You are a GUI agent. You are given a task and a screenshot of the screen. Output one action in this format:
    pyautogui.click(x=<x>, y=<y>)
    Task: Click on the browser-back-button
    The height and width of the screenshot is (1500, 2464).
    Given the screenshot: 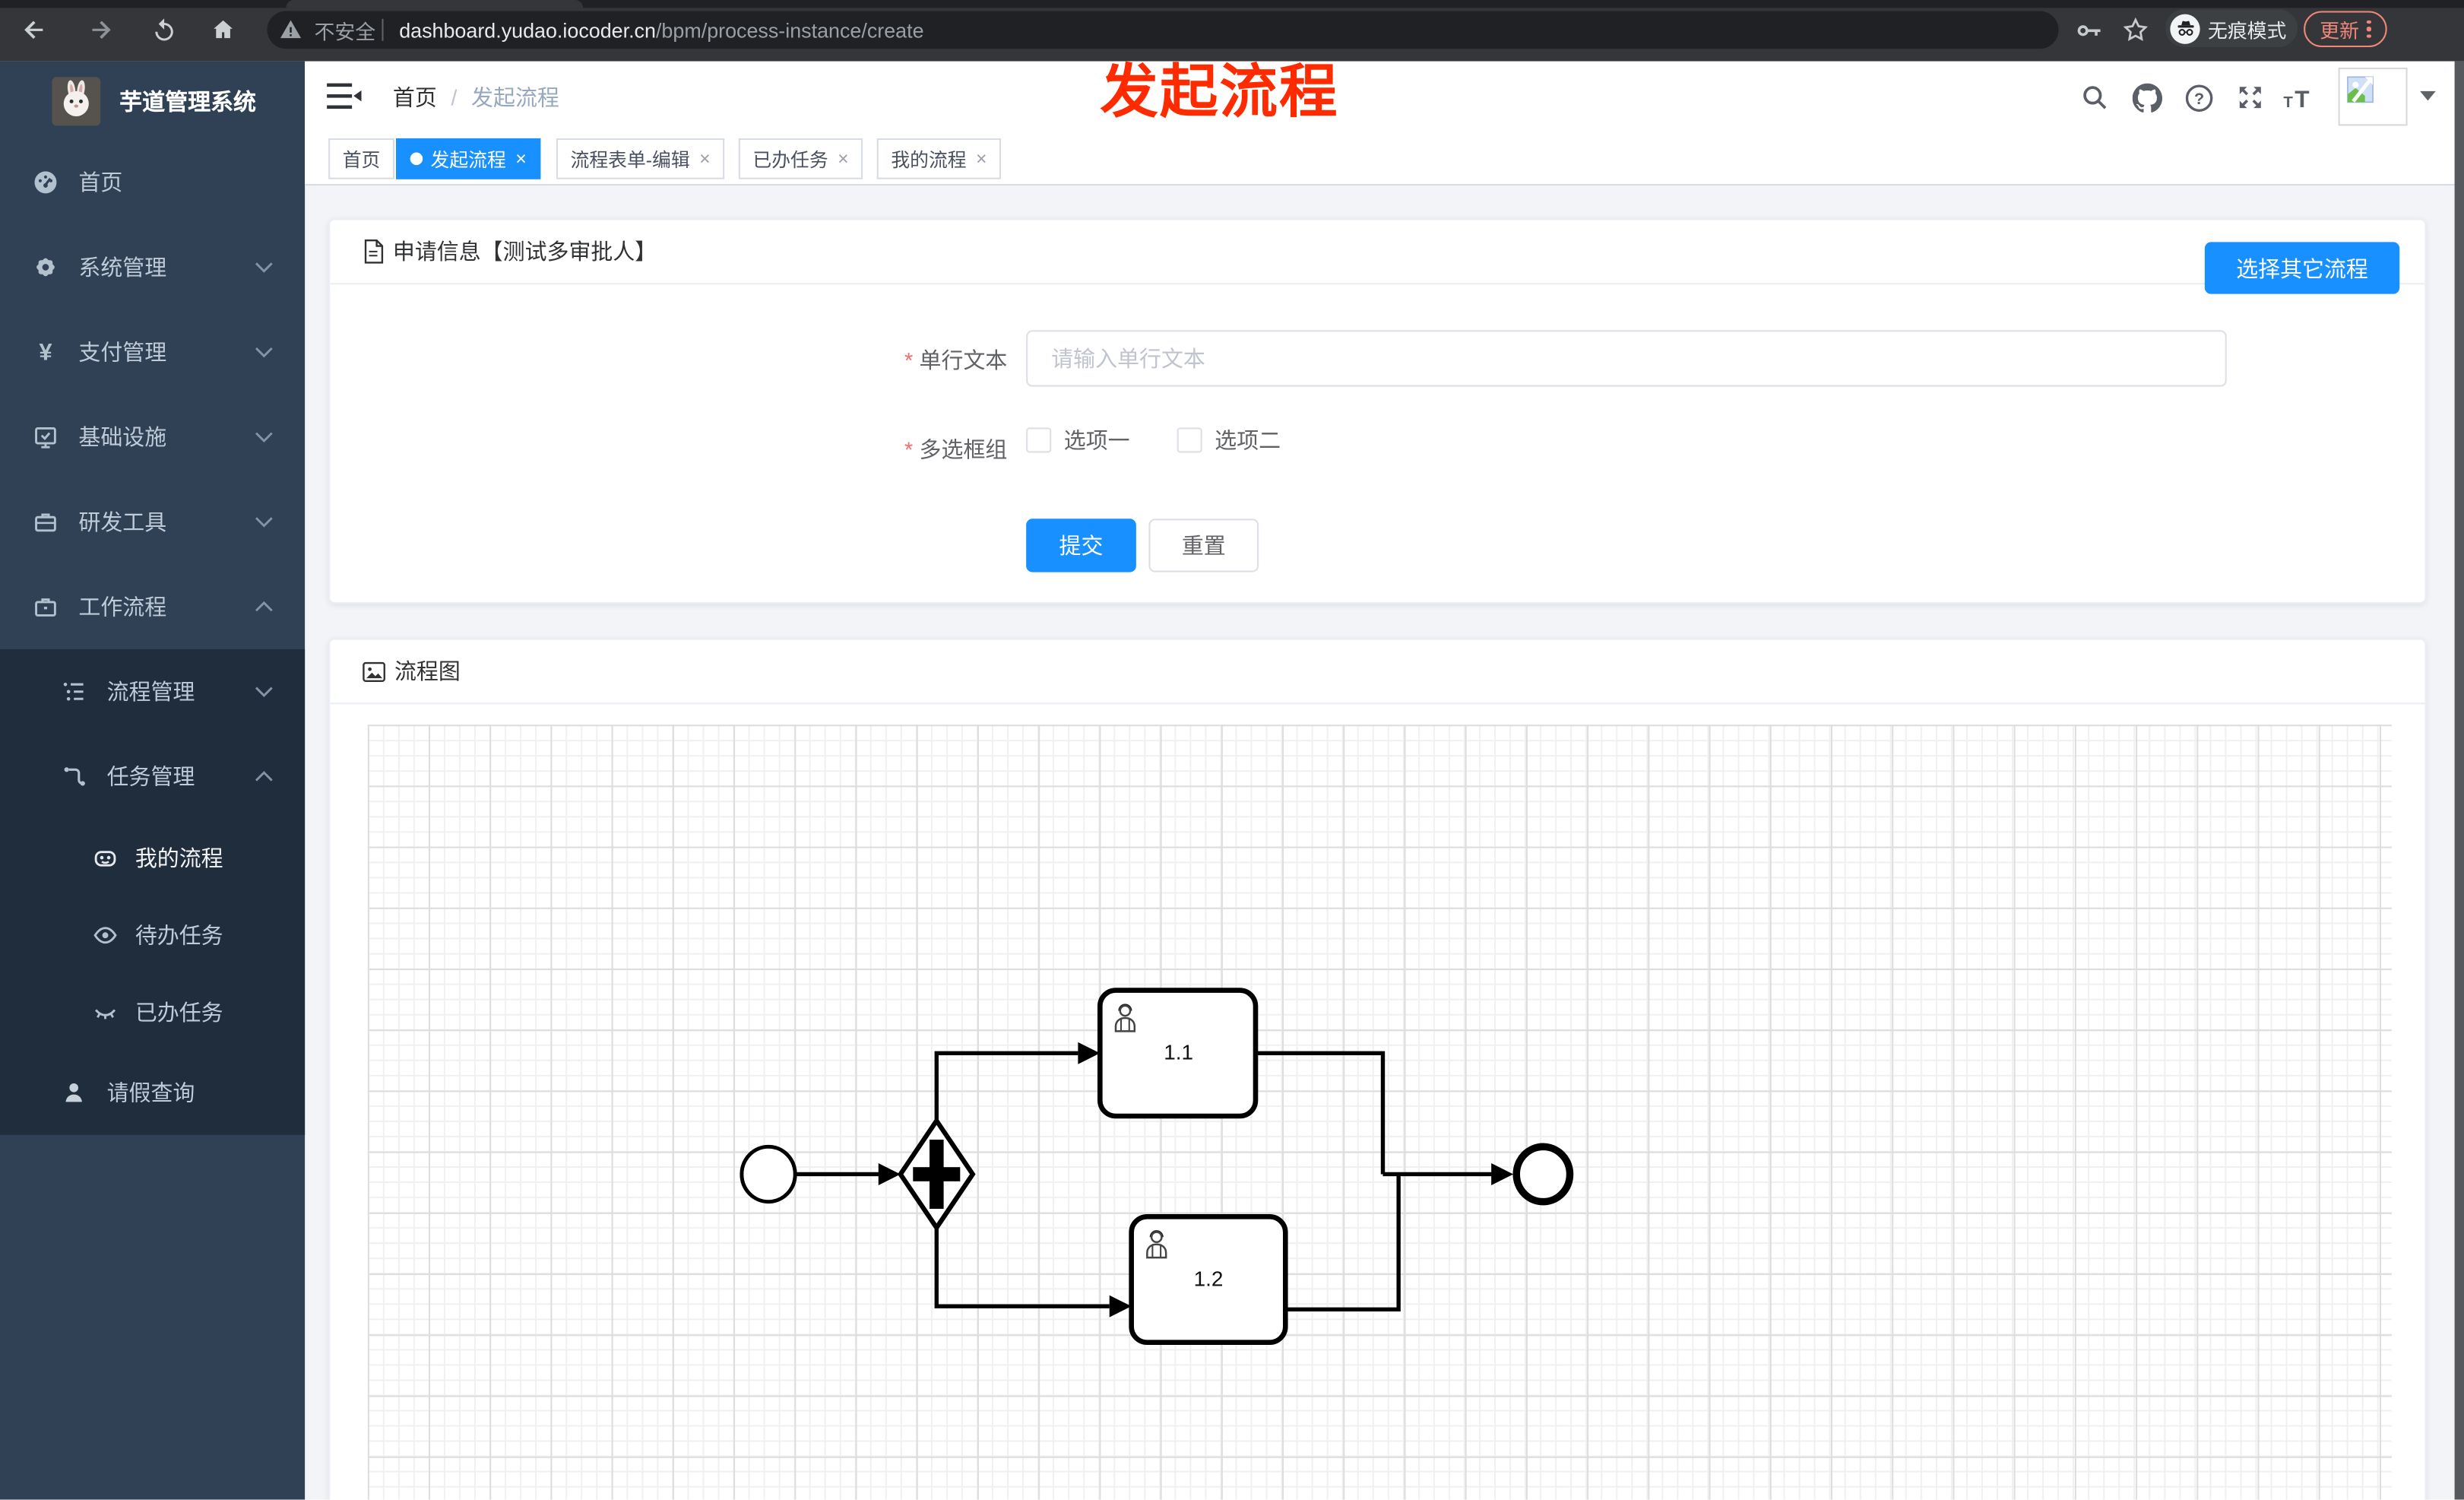 What is the action you would take?
    pyautogui.click(x=35, y=30)
    